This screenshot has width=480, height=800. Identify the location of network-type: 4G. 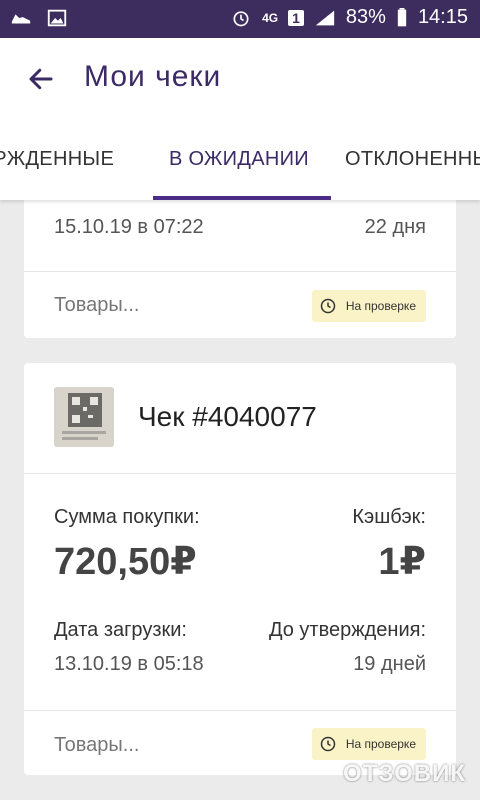
(270, 17).